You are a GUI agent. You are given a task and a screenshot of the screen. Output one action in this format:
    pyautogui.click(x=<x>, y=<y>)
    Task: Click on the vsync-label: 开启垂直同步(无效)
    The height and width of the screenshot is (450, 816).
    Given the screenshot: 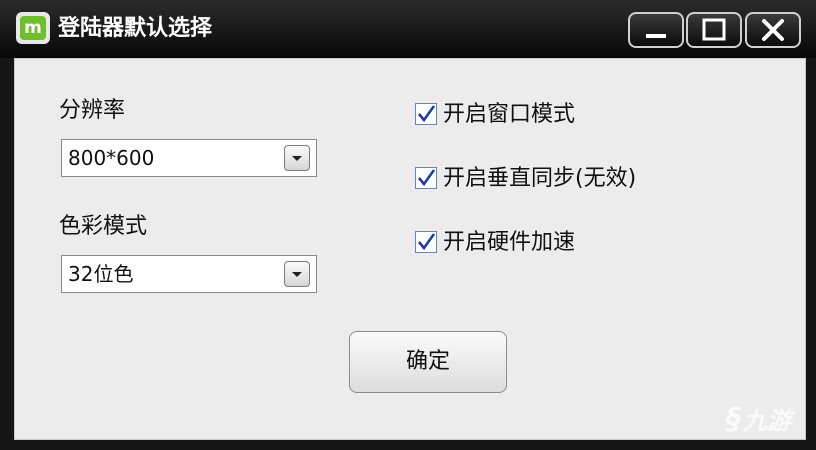 What is the action you would take?
    pyautogui.click(x=540, y=178)
    